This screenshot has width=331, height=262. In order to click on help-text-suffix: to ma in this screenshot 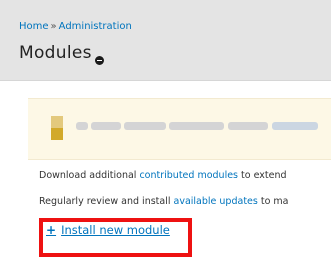, I will do `click(273, 201)`.